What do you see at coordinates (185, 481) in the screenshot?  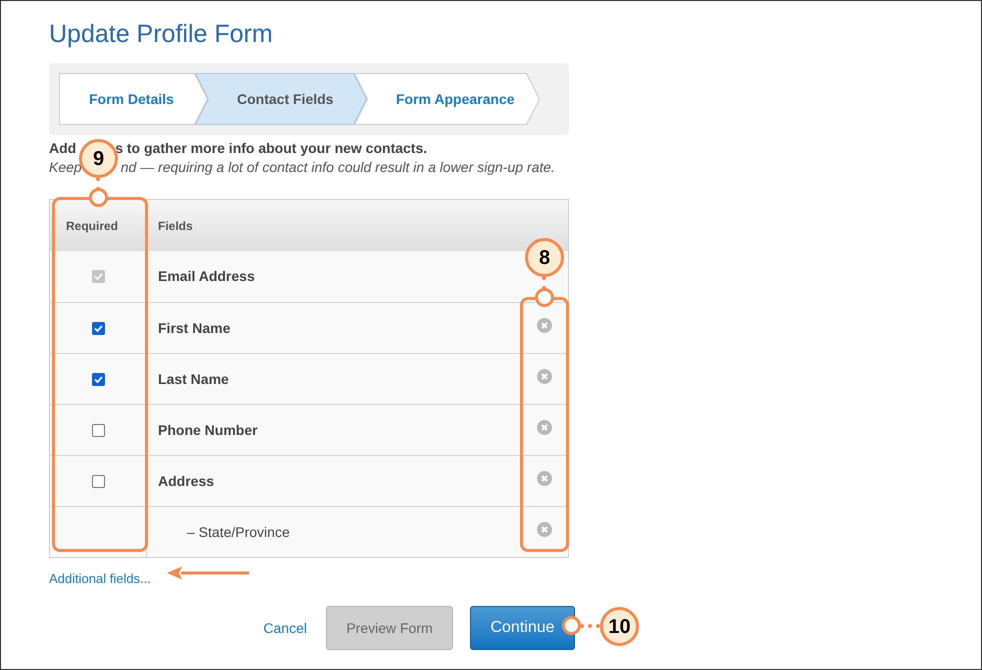 I see `field-name: Address` at bounding box center [185, 481].